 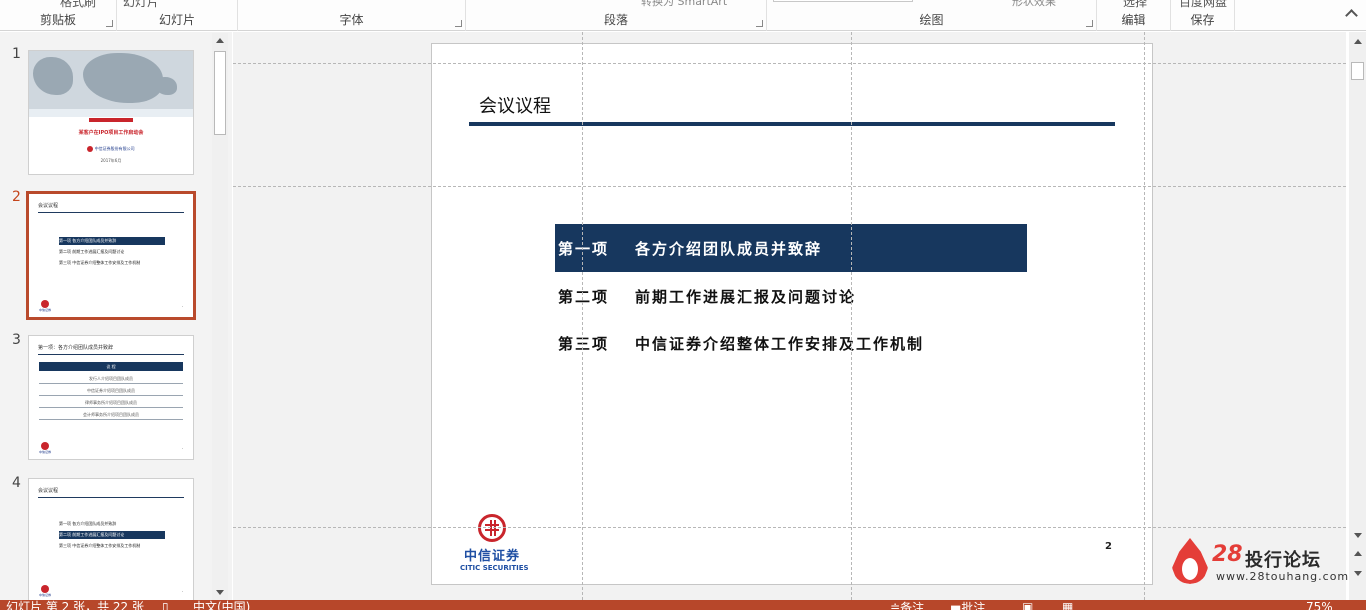 I want to click on thumbnail-title: 第一项：各方介绍团队成员并致辞, so click(x=76, y=348).